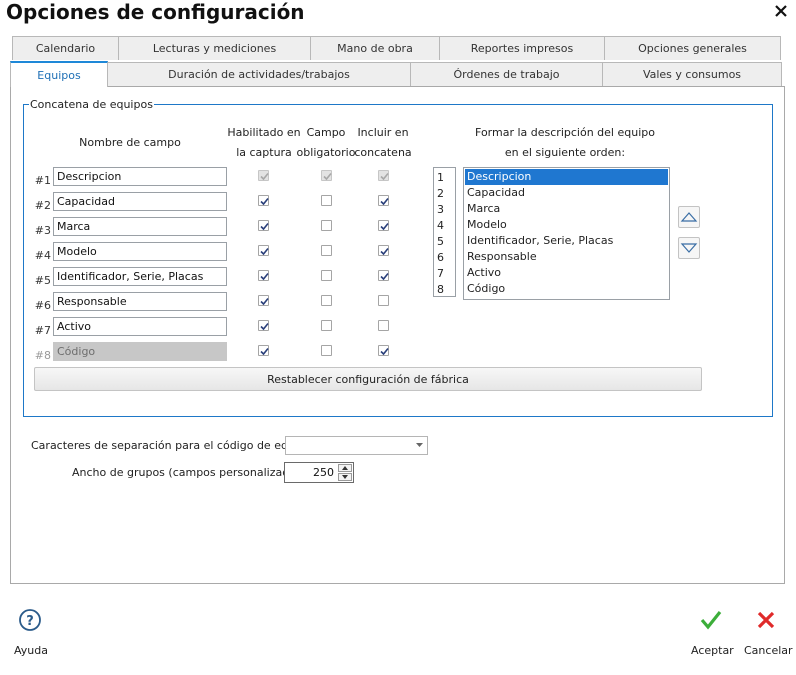  What do you see at coordinates (42, 355) in the screenshot?
I see `row-number: #8` at bounding box center [42, 355].